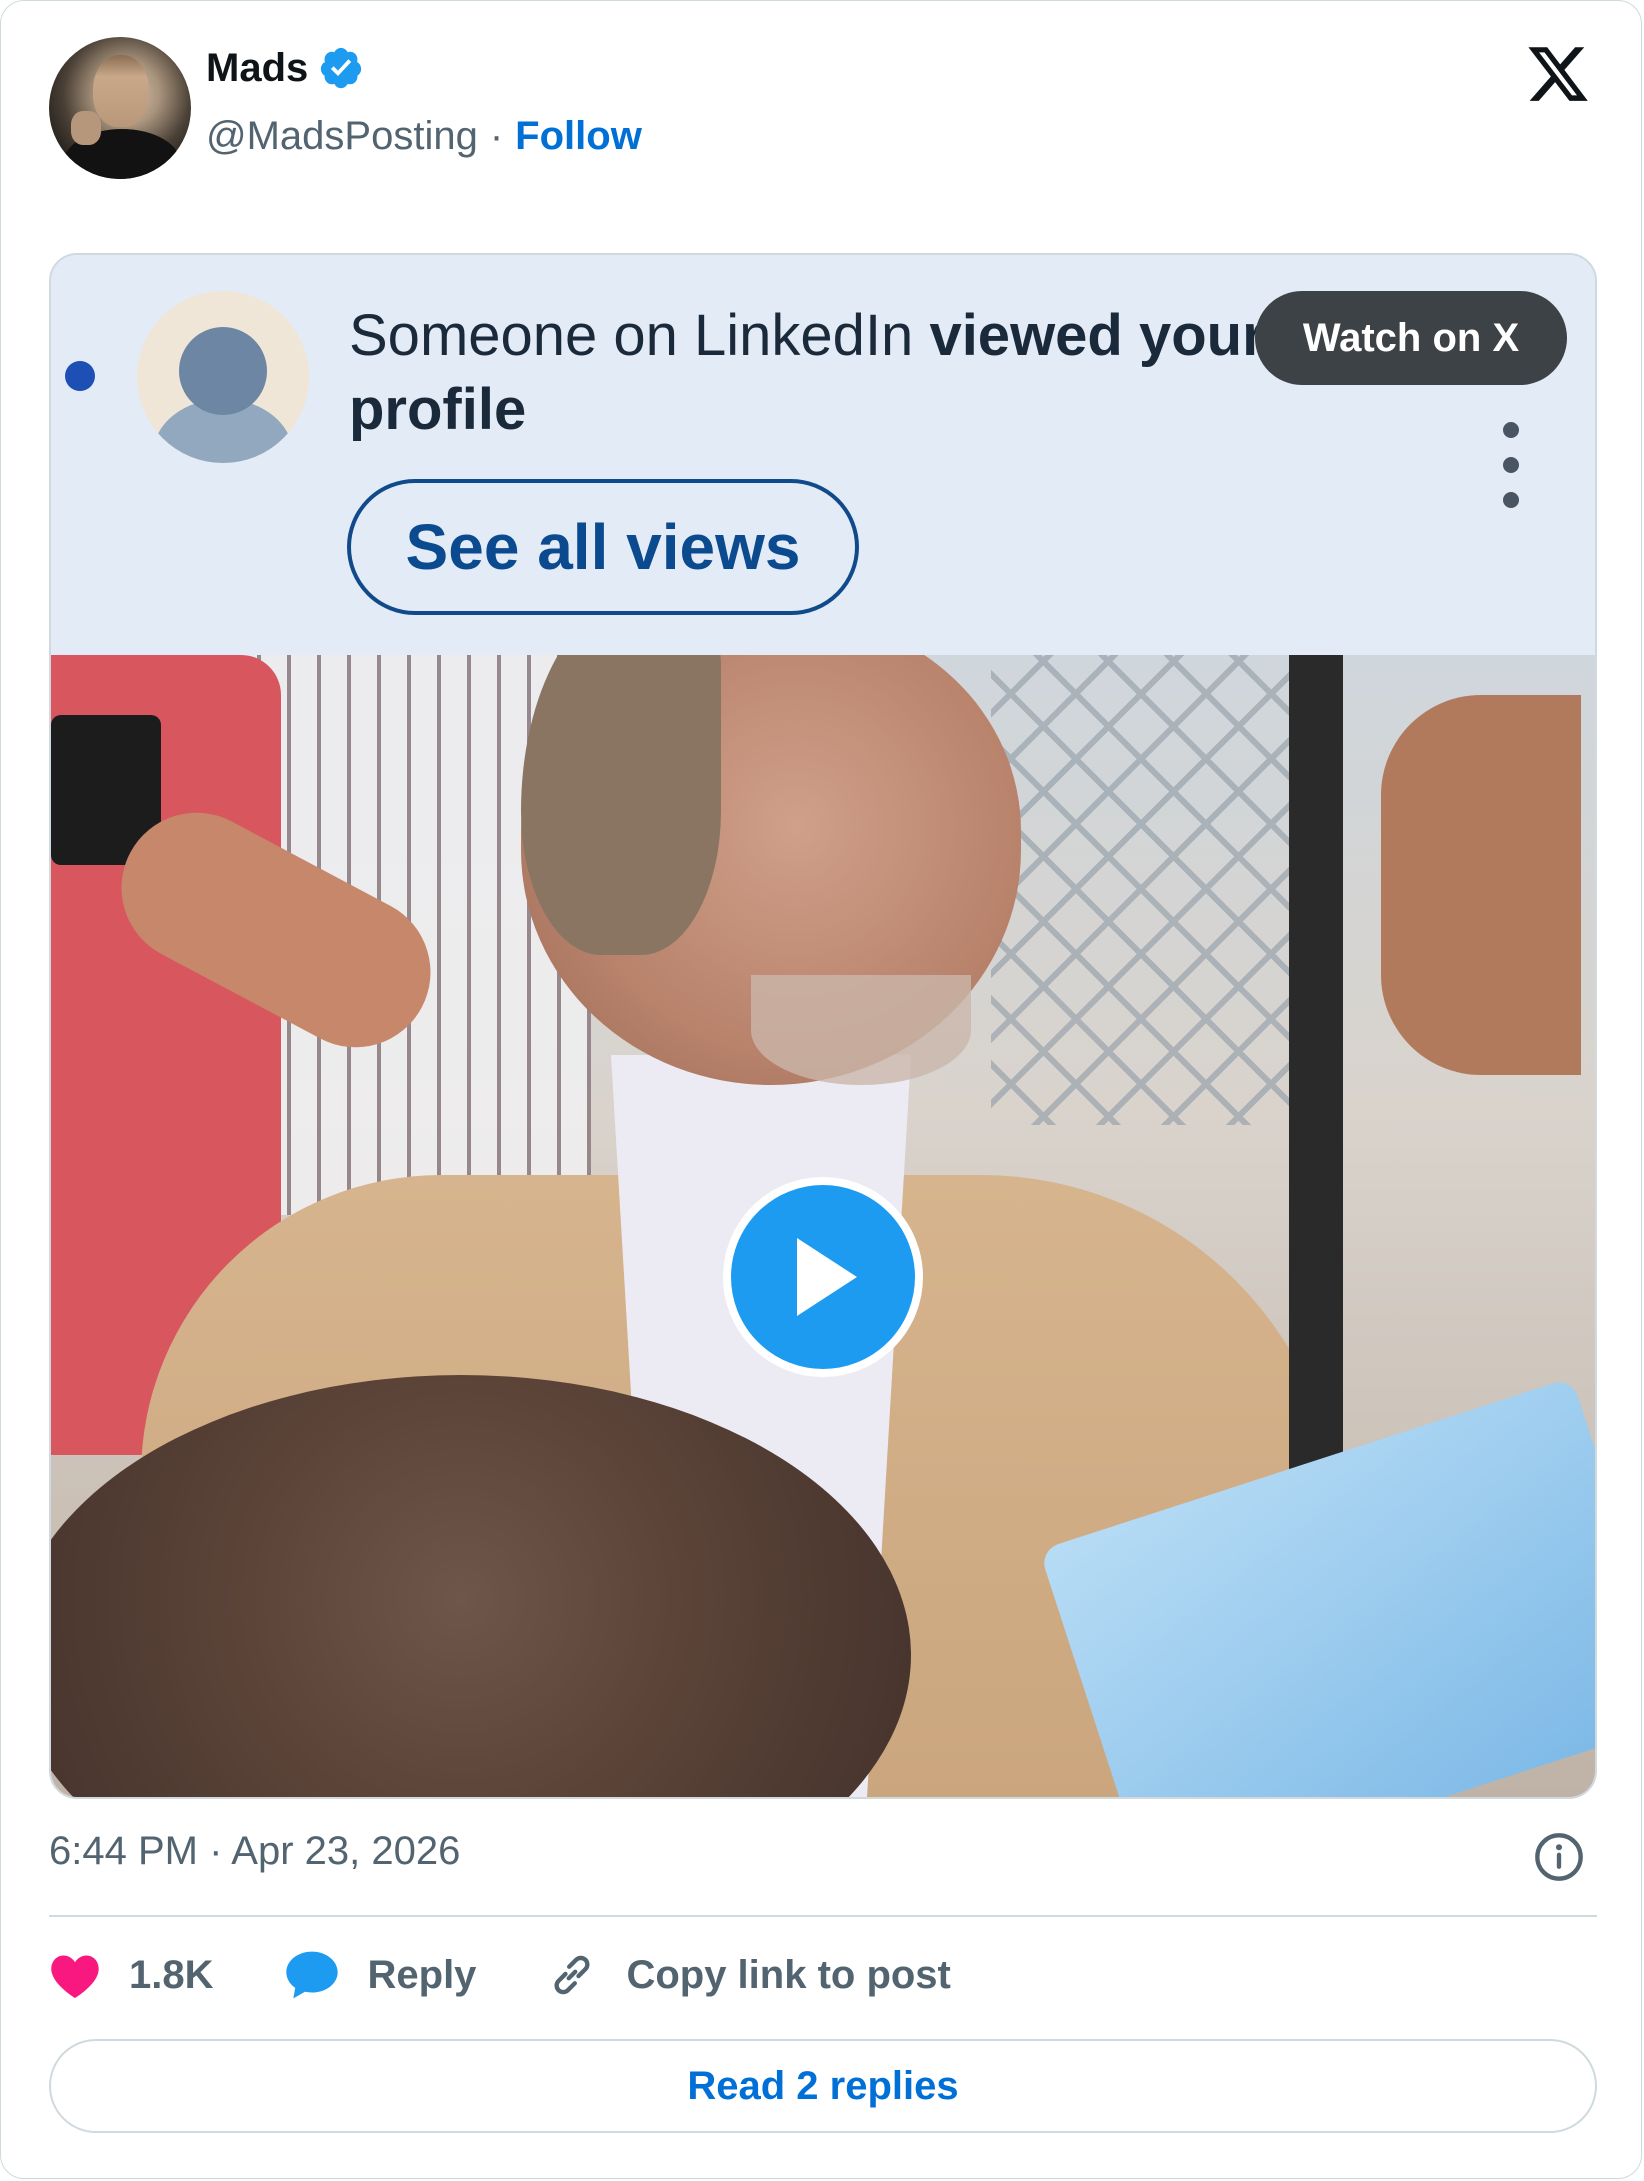 Image resolution: width=1644 pixels, height=2181 pixels. What do you see at coordinates (422, 1974) in the screenshot?
I see `reply-label: Reply` at bounding box center [422, 1974].